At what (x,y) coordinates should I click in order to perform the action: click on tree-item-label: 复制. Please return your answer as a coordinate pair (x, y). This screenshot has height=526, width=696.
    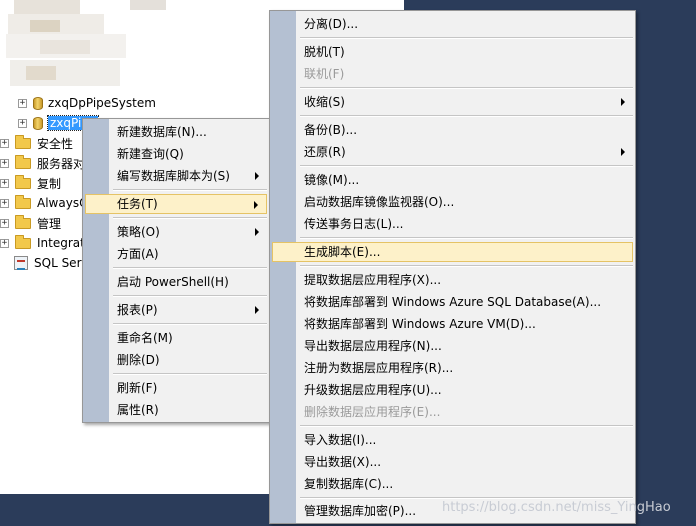
    Looking at the image, I should click on (49, 183).